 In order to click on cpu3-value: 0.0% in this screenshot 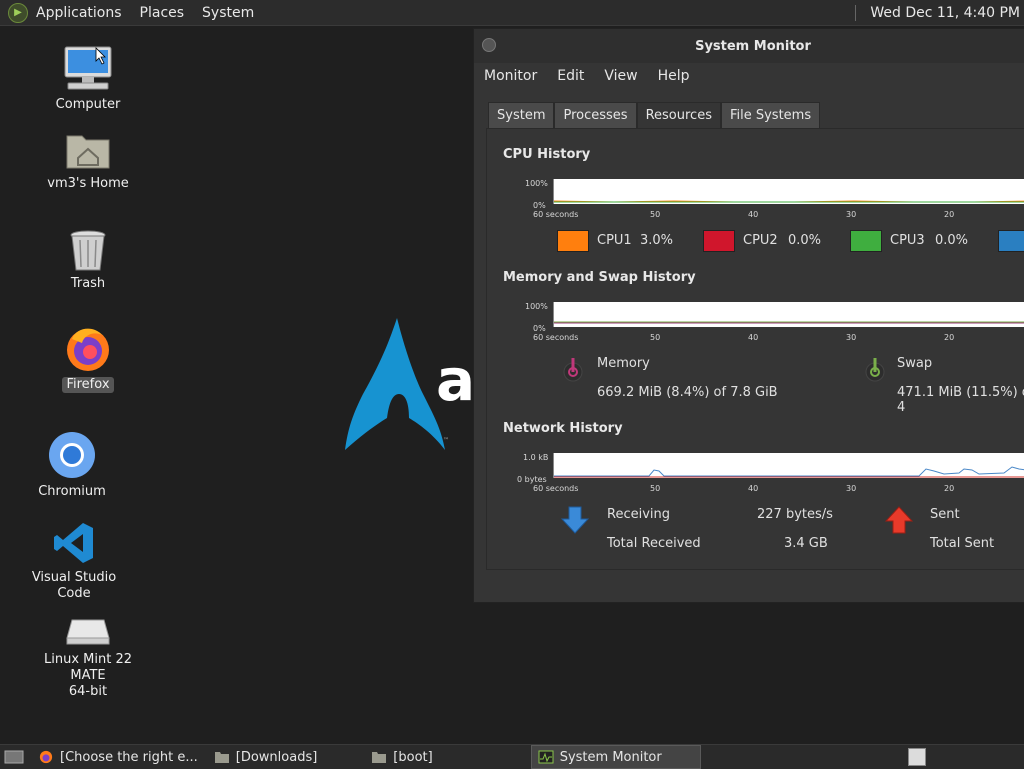, I will do `click(952, 240)`.